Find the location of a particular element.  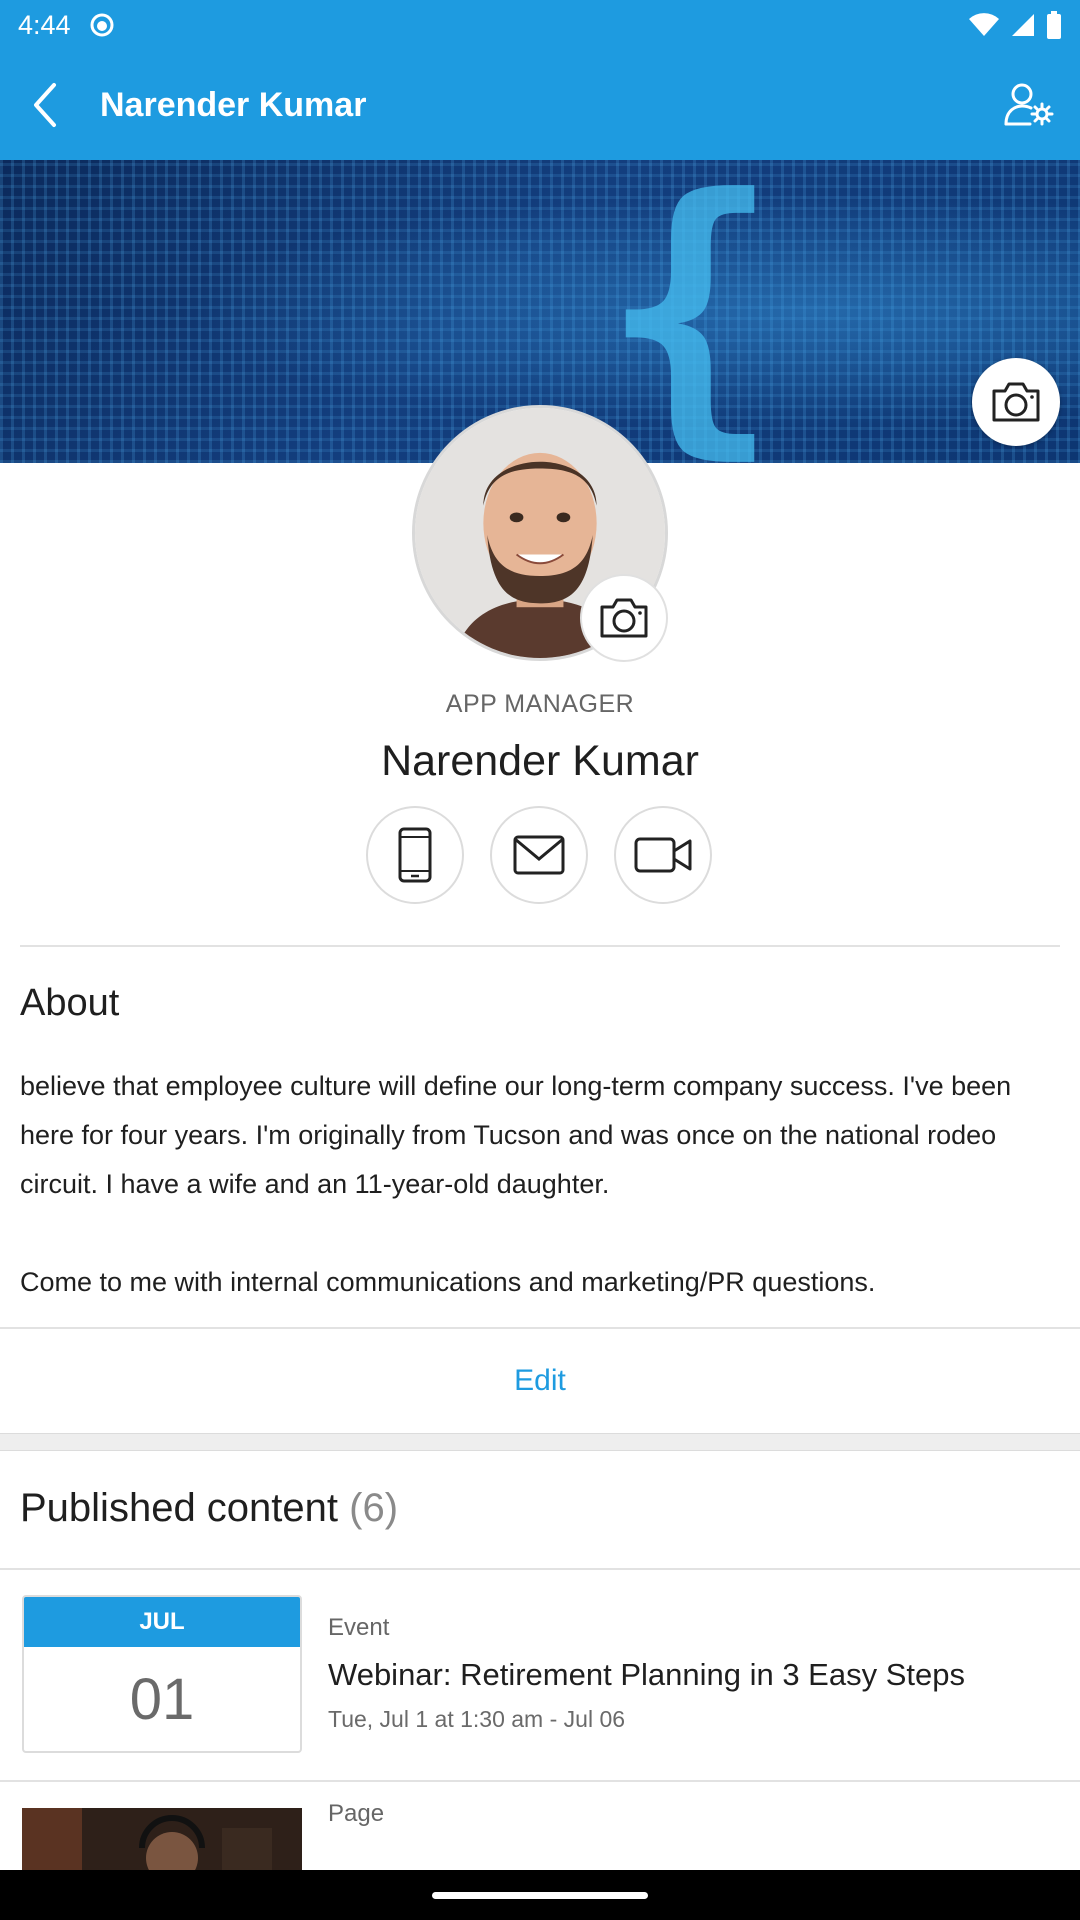

about-heading: About is located at coordinates (70, 1003).